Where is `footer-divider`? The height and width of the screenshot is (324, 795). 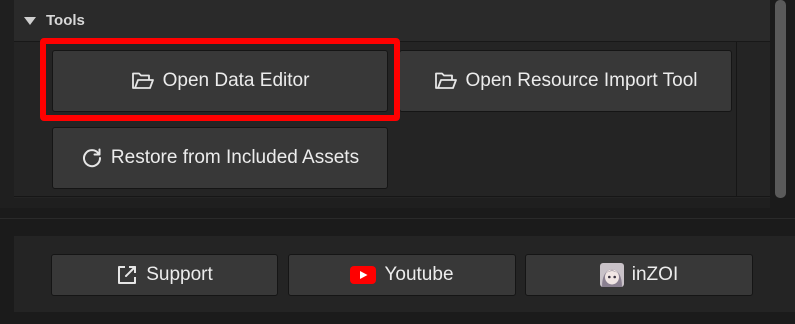 footer-divider is located at coordinates (397, 218).